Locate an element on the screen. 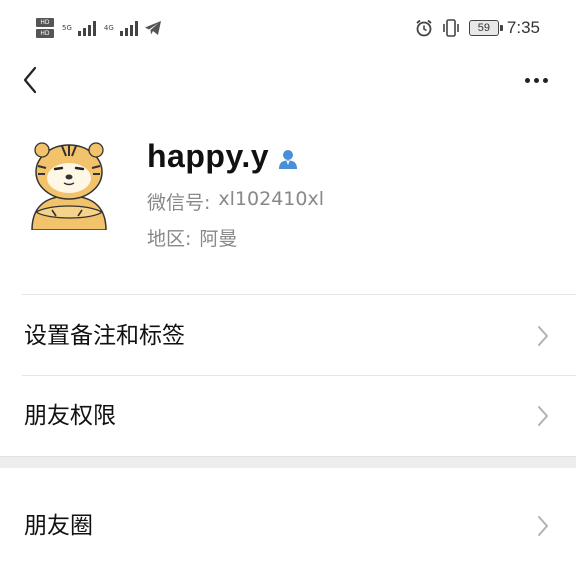 The image size is (576, 576). avatar is located at coordinates (69, 183).